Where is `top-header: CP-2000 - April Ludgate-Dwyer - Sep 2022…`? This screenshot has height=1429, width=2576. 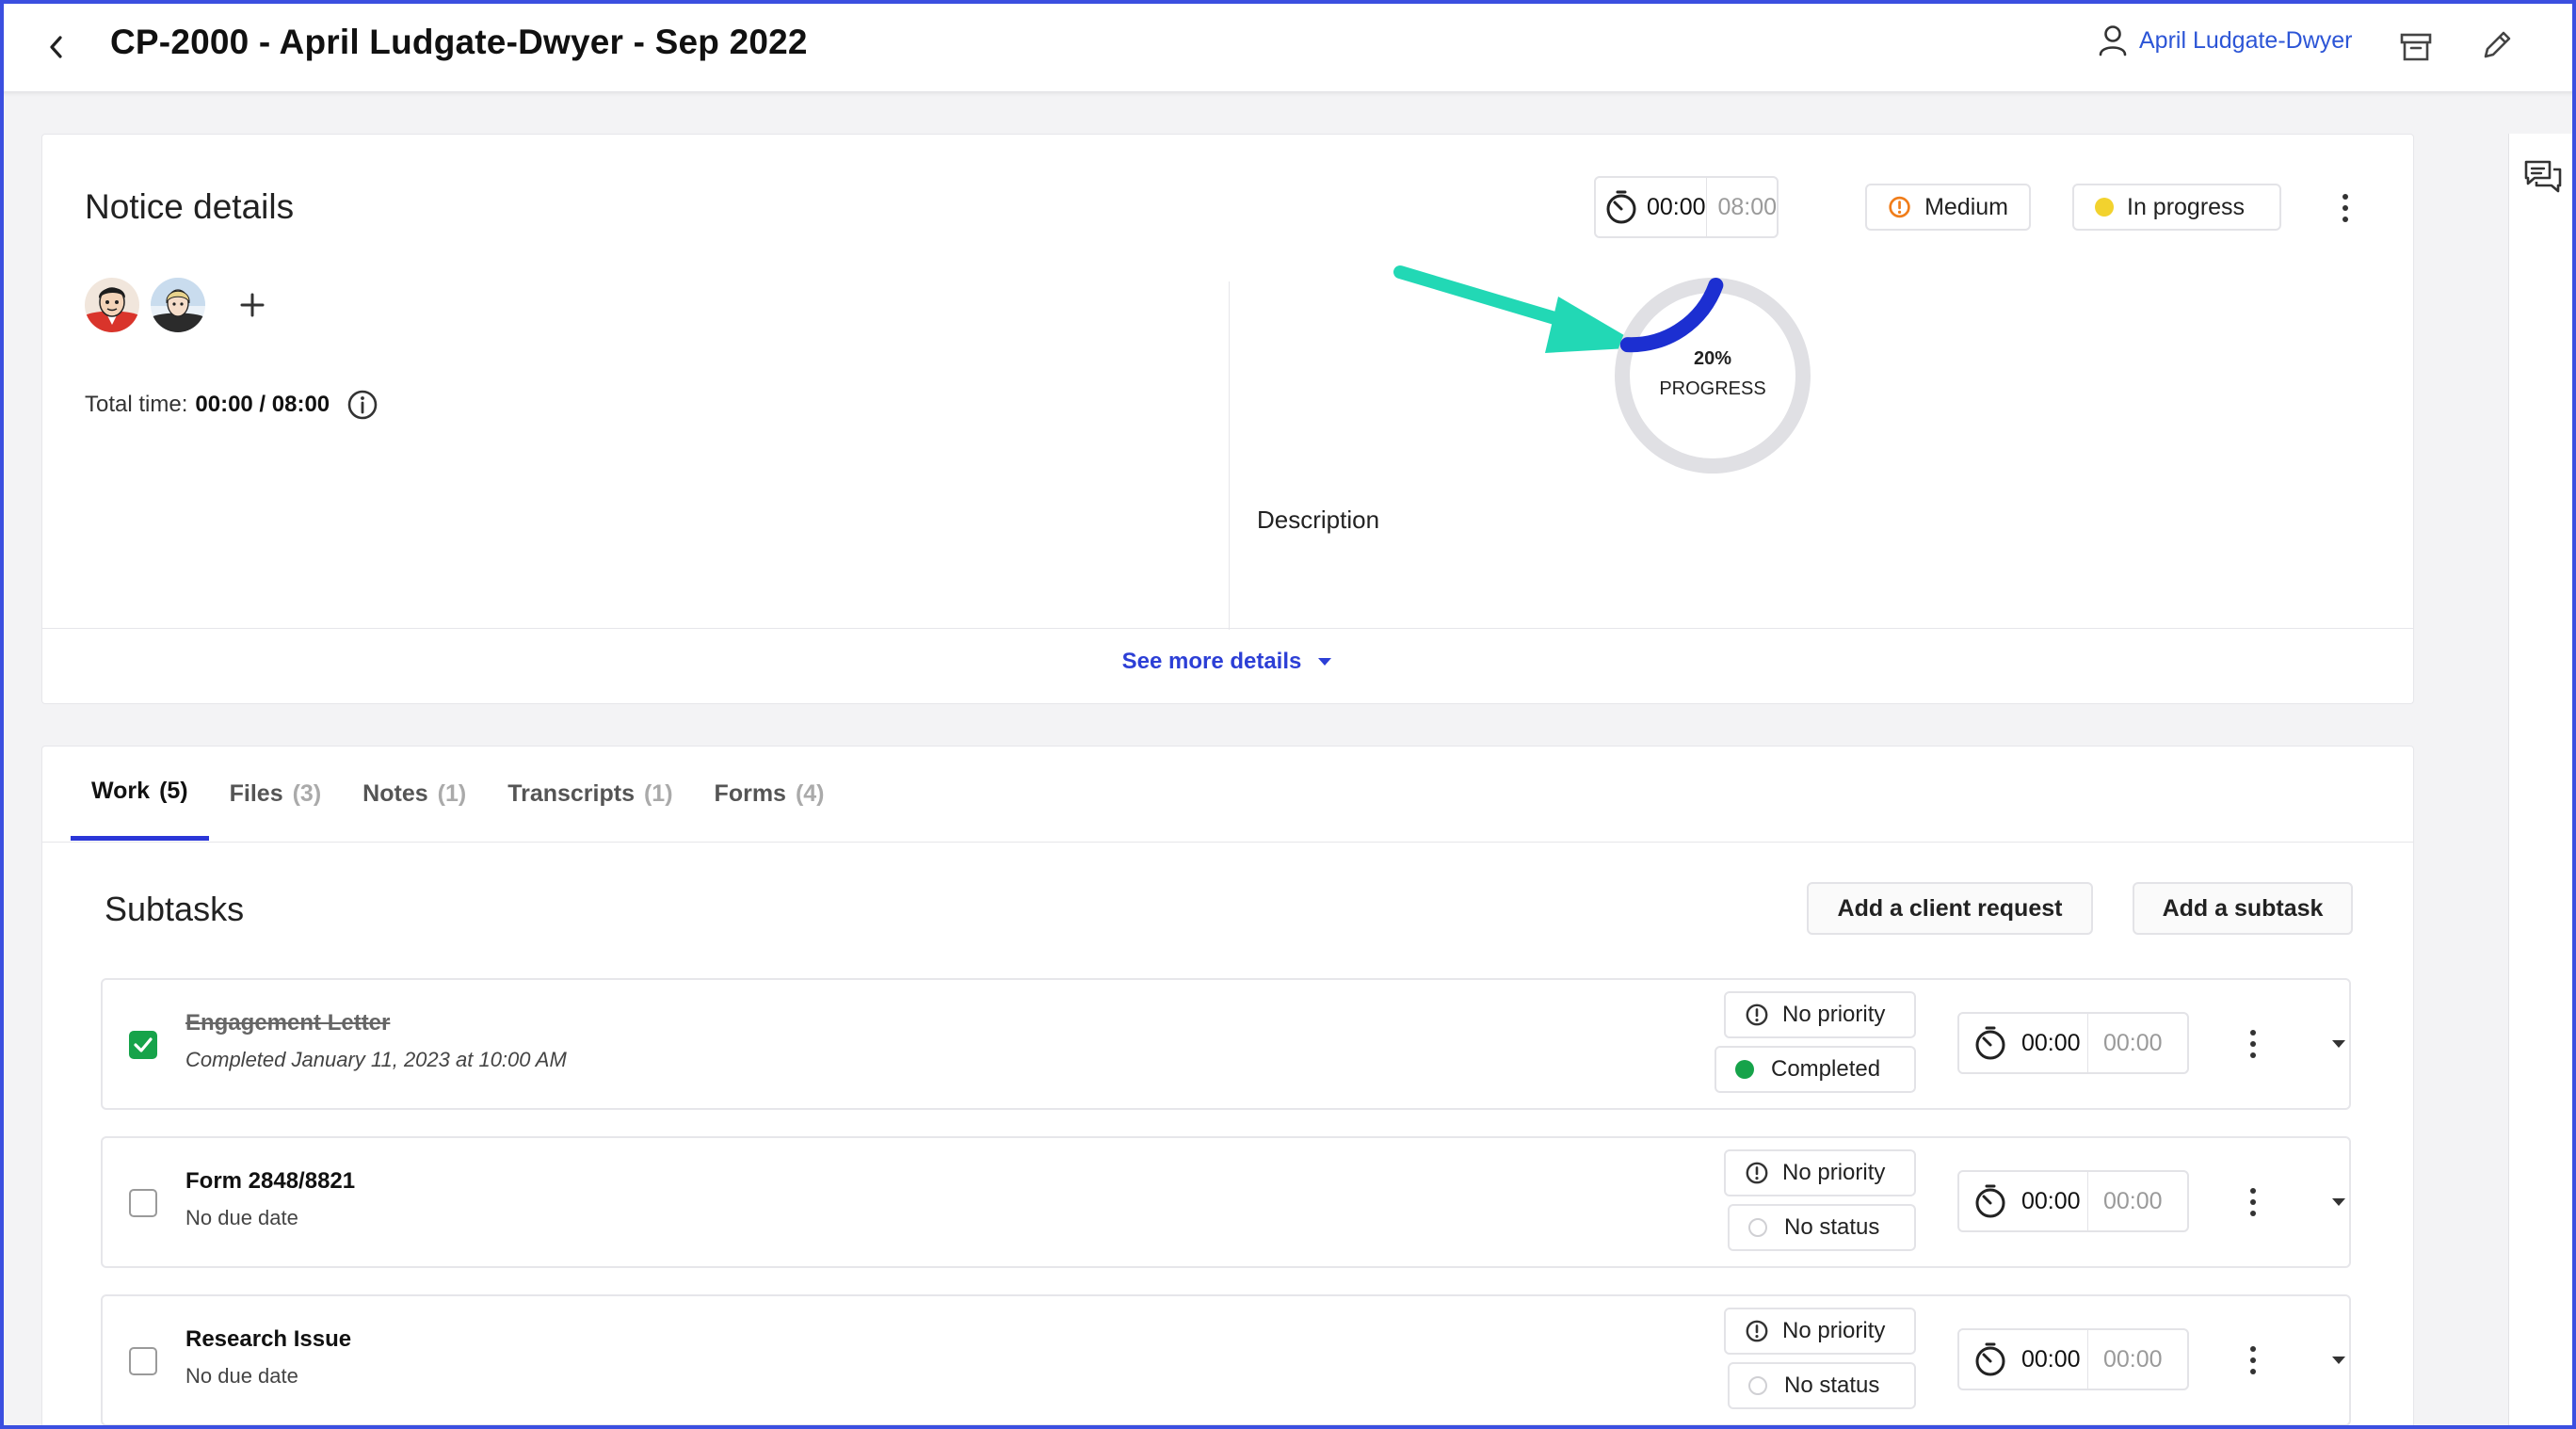
top-header: CP-2000 - April Ludgate-Dwyer - Sep 2022… is located at coordinates (1288, 46).